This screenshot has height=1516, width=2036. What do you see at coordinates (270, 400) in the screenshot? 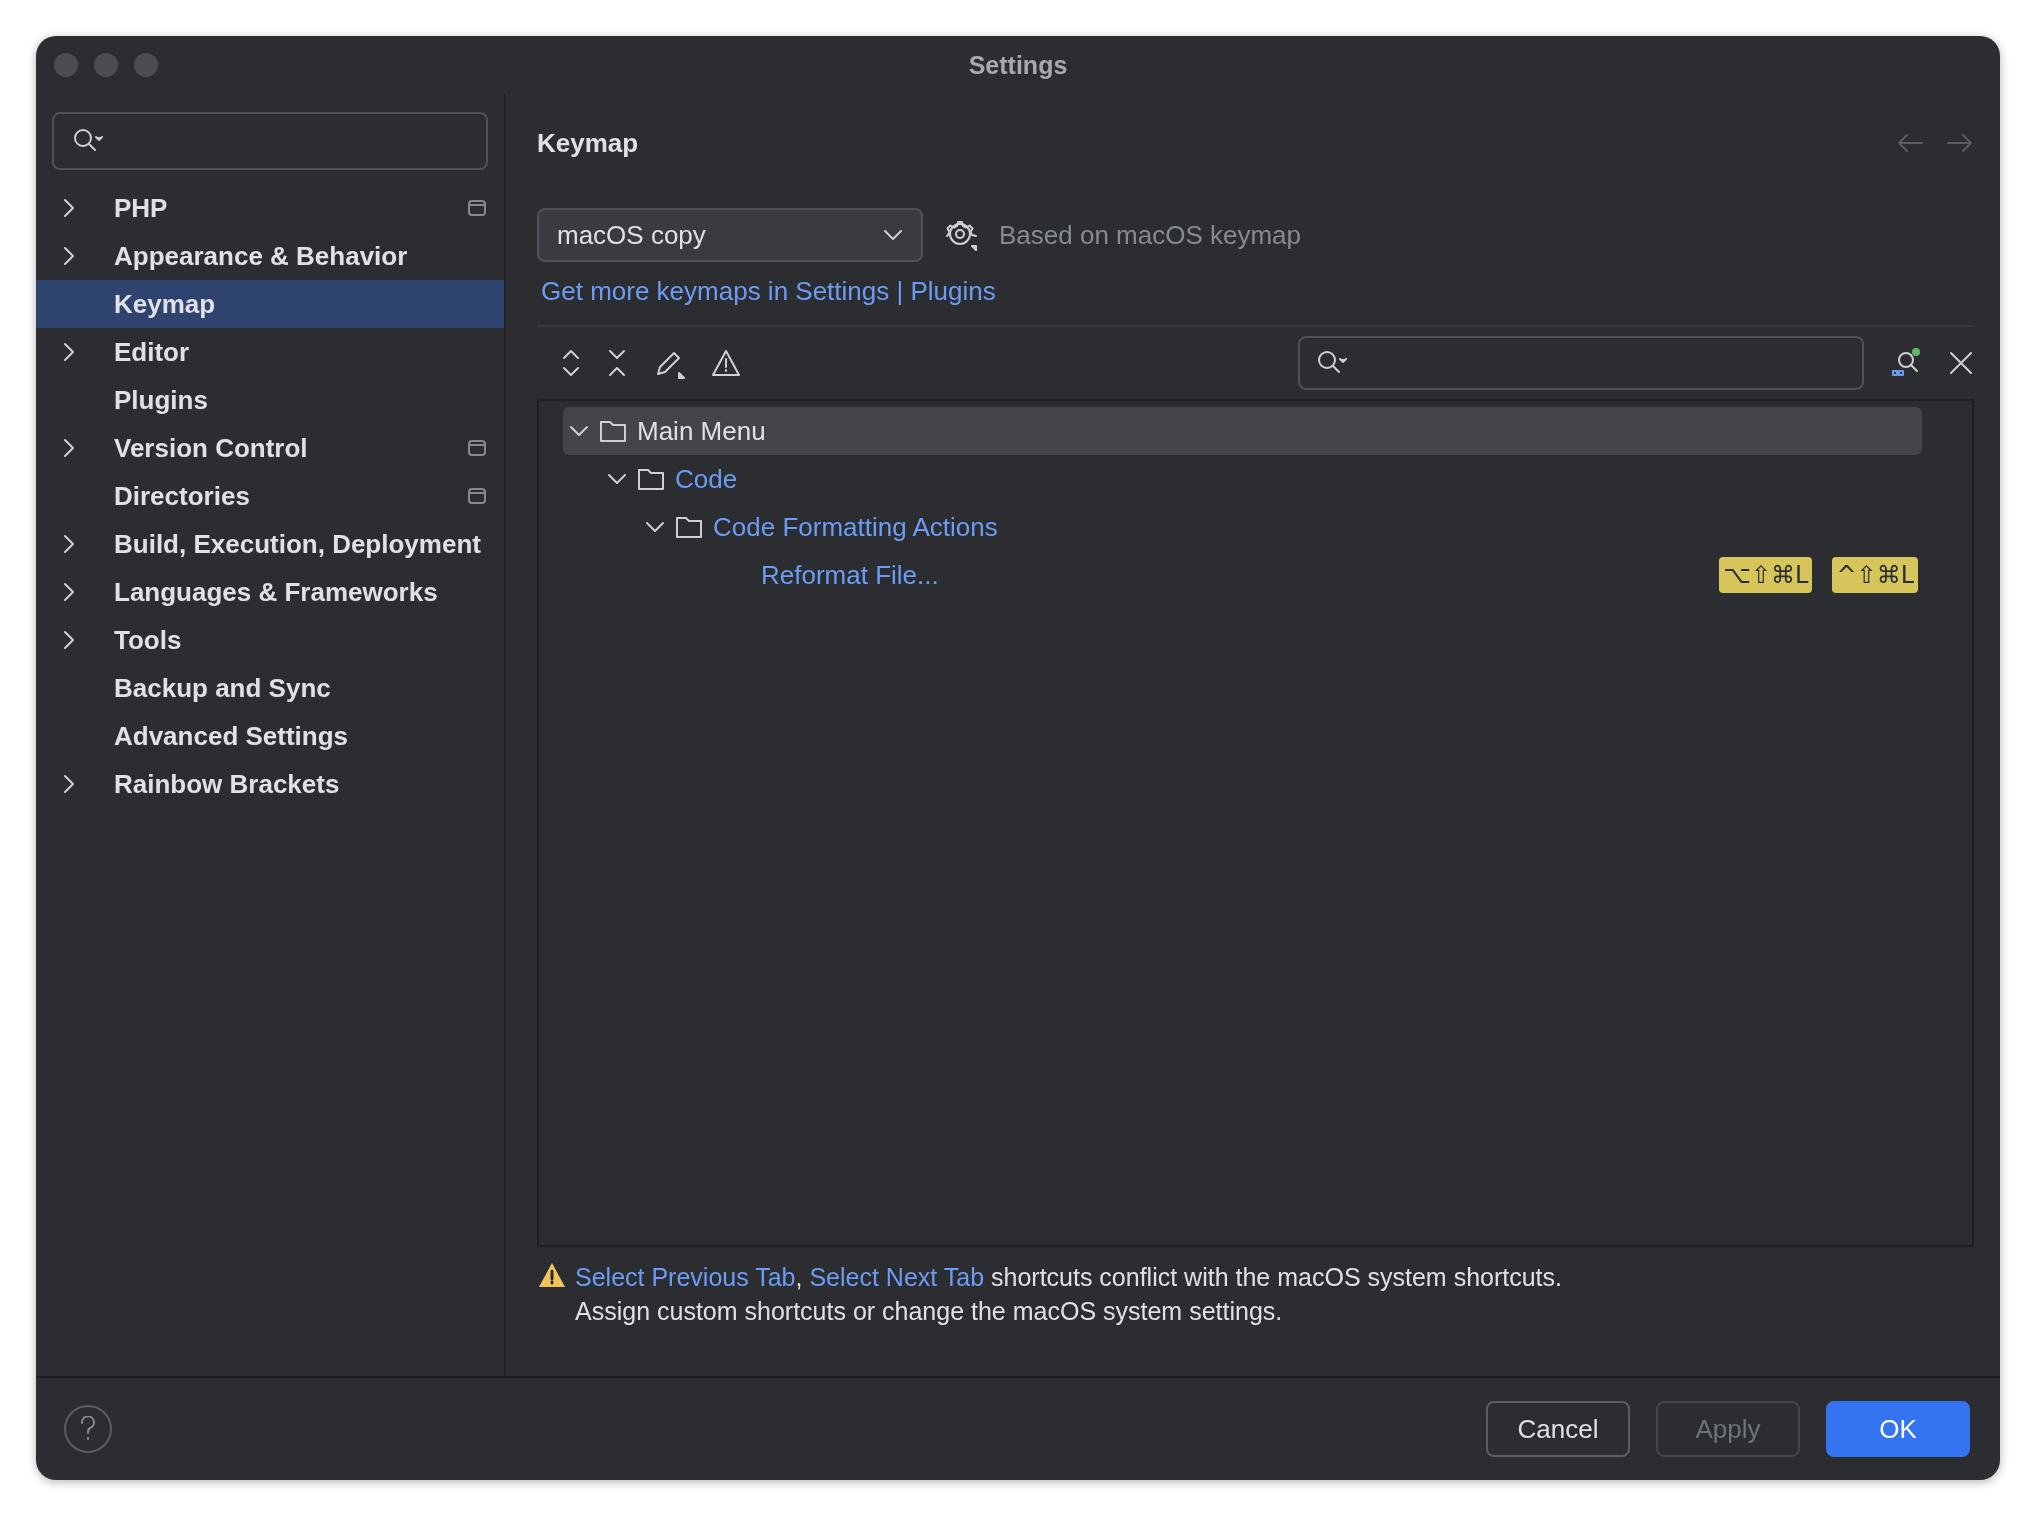
I see `sidebar-item: Plugins` at bounding box center [270, 400].